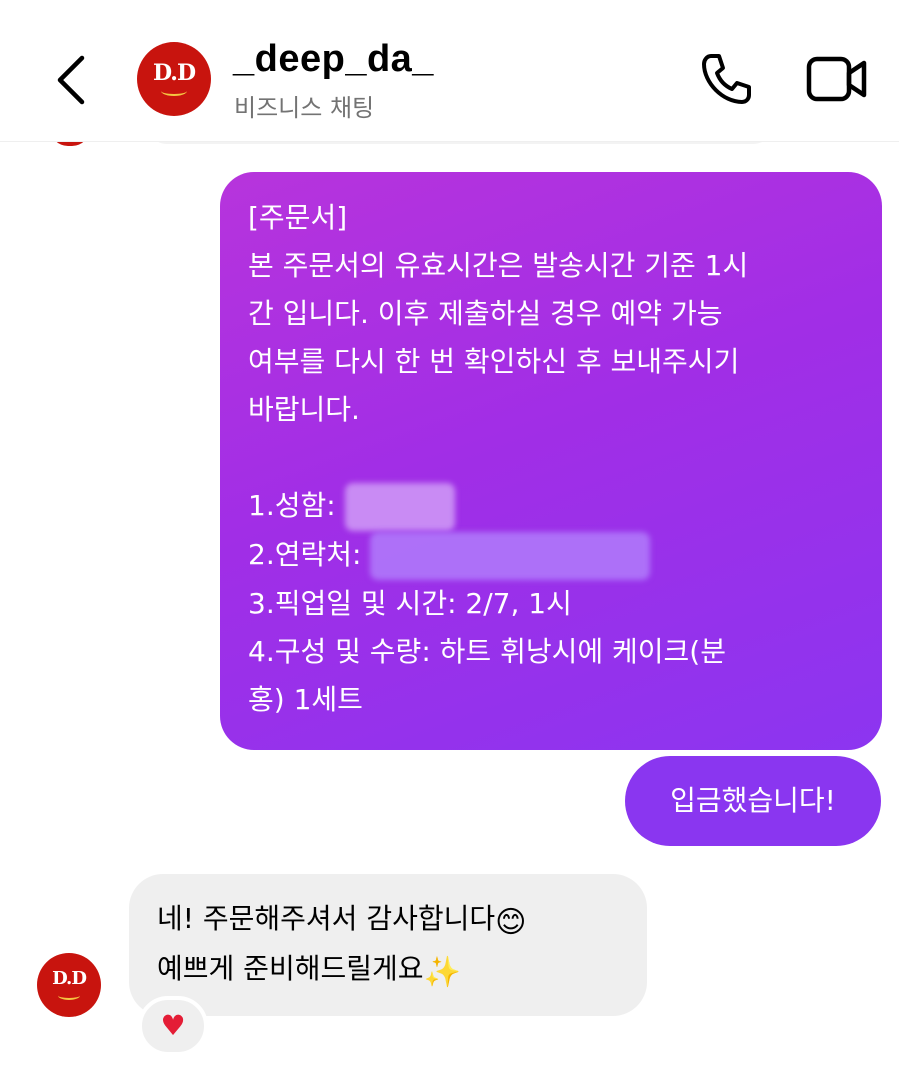 The image size is (899, 1068). I want to click on deposit-text: 입금했습니다!, so click(753, 800).